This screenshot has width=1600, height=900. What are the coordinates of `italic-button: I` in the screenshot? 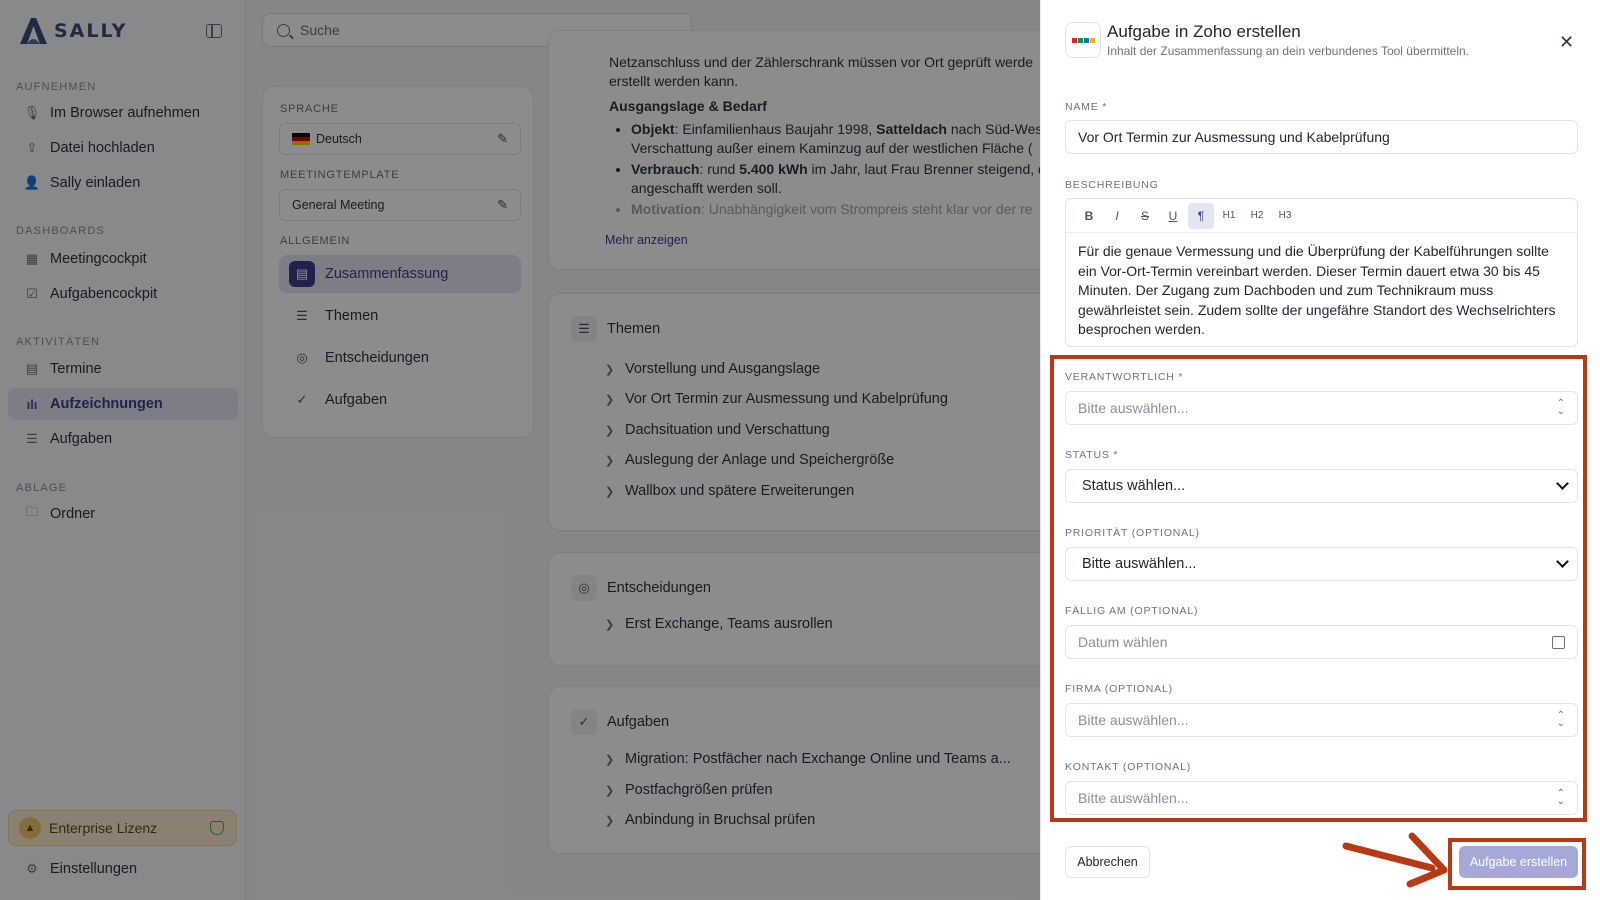 It's located at (1117, 216).